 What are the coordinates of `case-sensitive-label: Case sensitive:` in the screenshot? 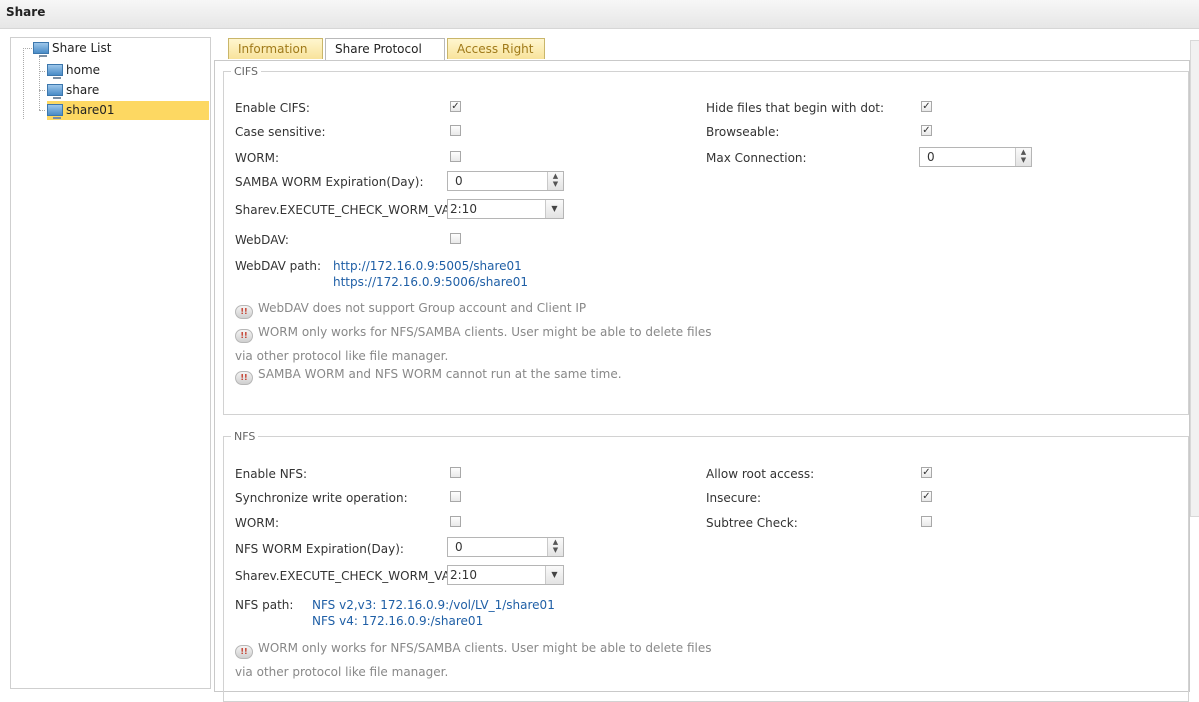 It's located at (280, 132).